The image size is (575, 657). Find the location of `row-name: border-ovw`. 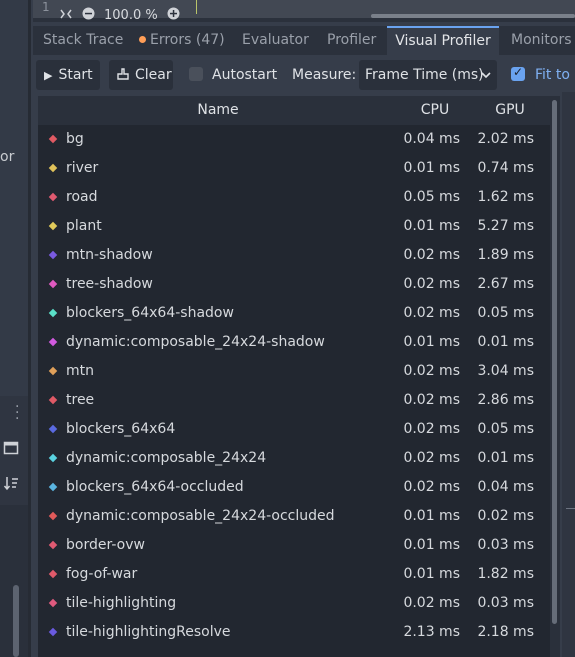

row-name: border-ovw is located at coordinates (105, 545).